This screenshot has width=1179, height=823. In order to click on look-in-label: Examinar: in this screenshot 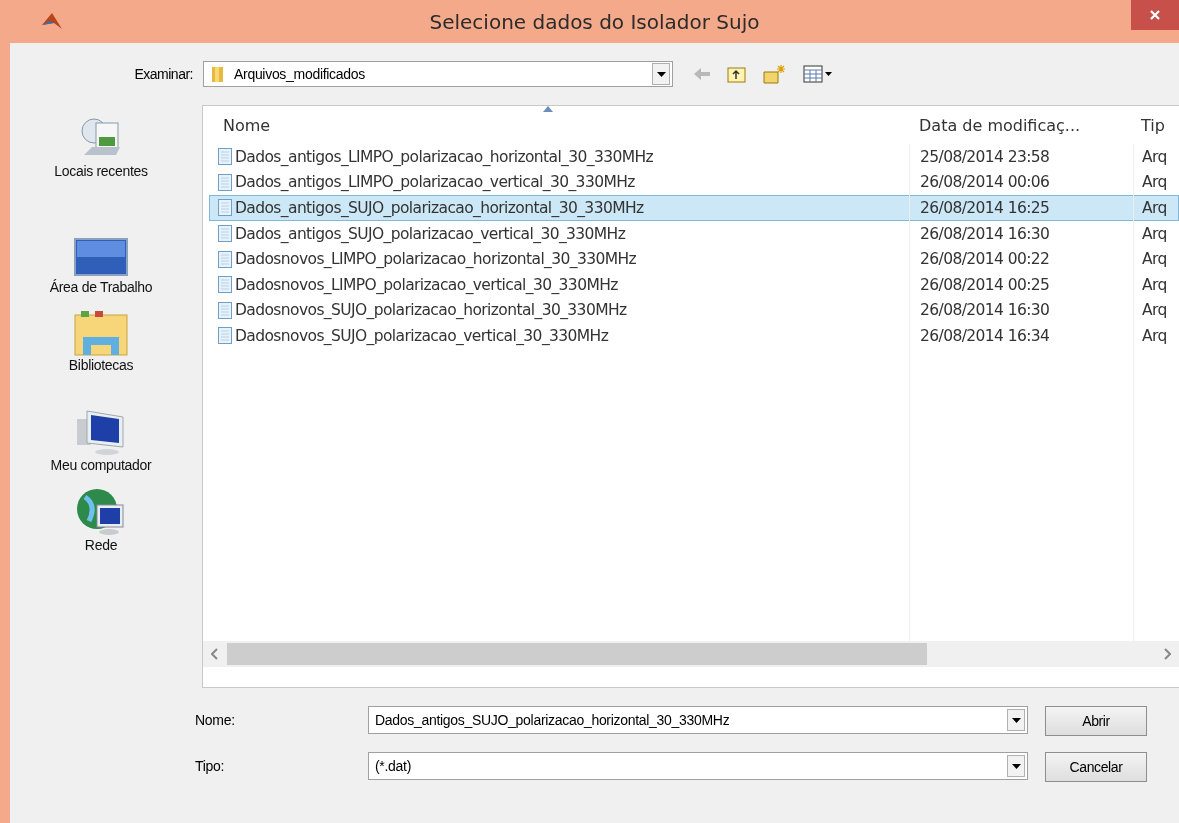, I will do `click(163, 74)`.